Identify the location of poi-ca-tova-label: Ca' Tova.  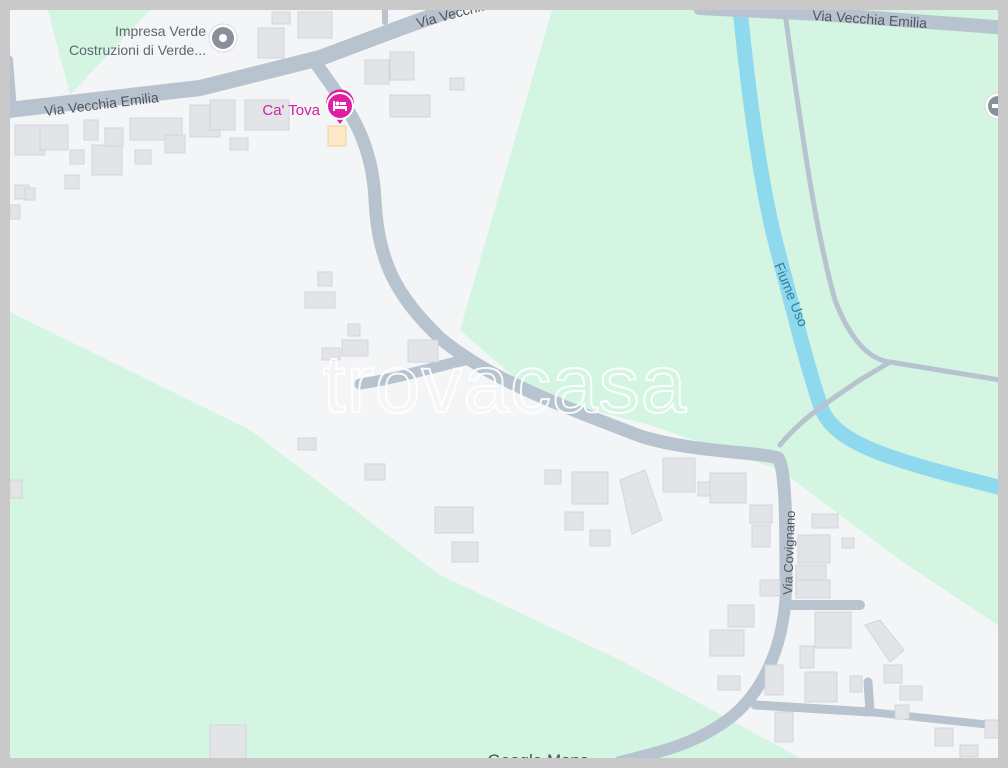
(291, 110).